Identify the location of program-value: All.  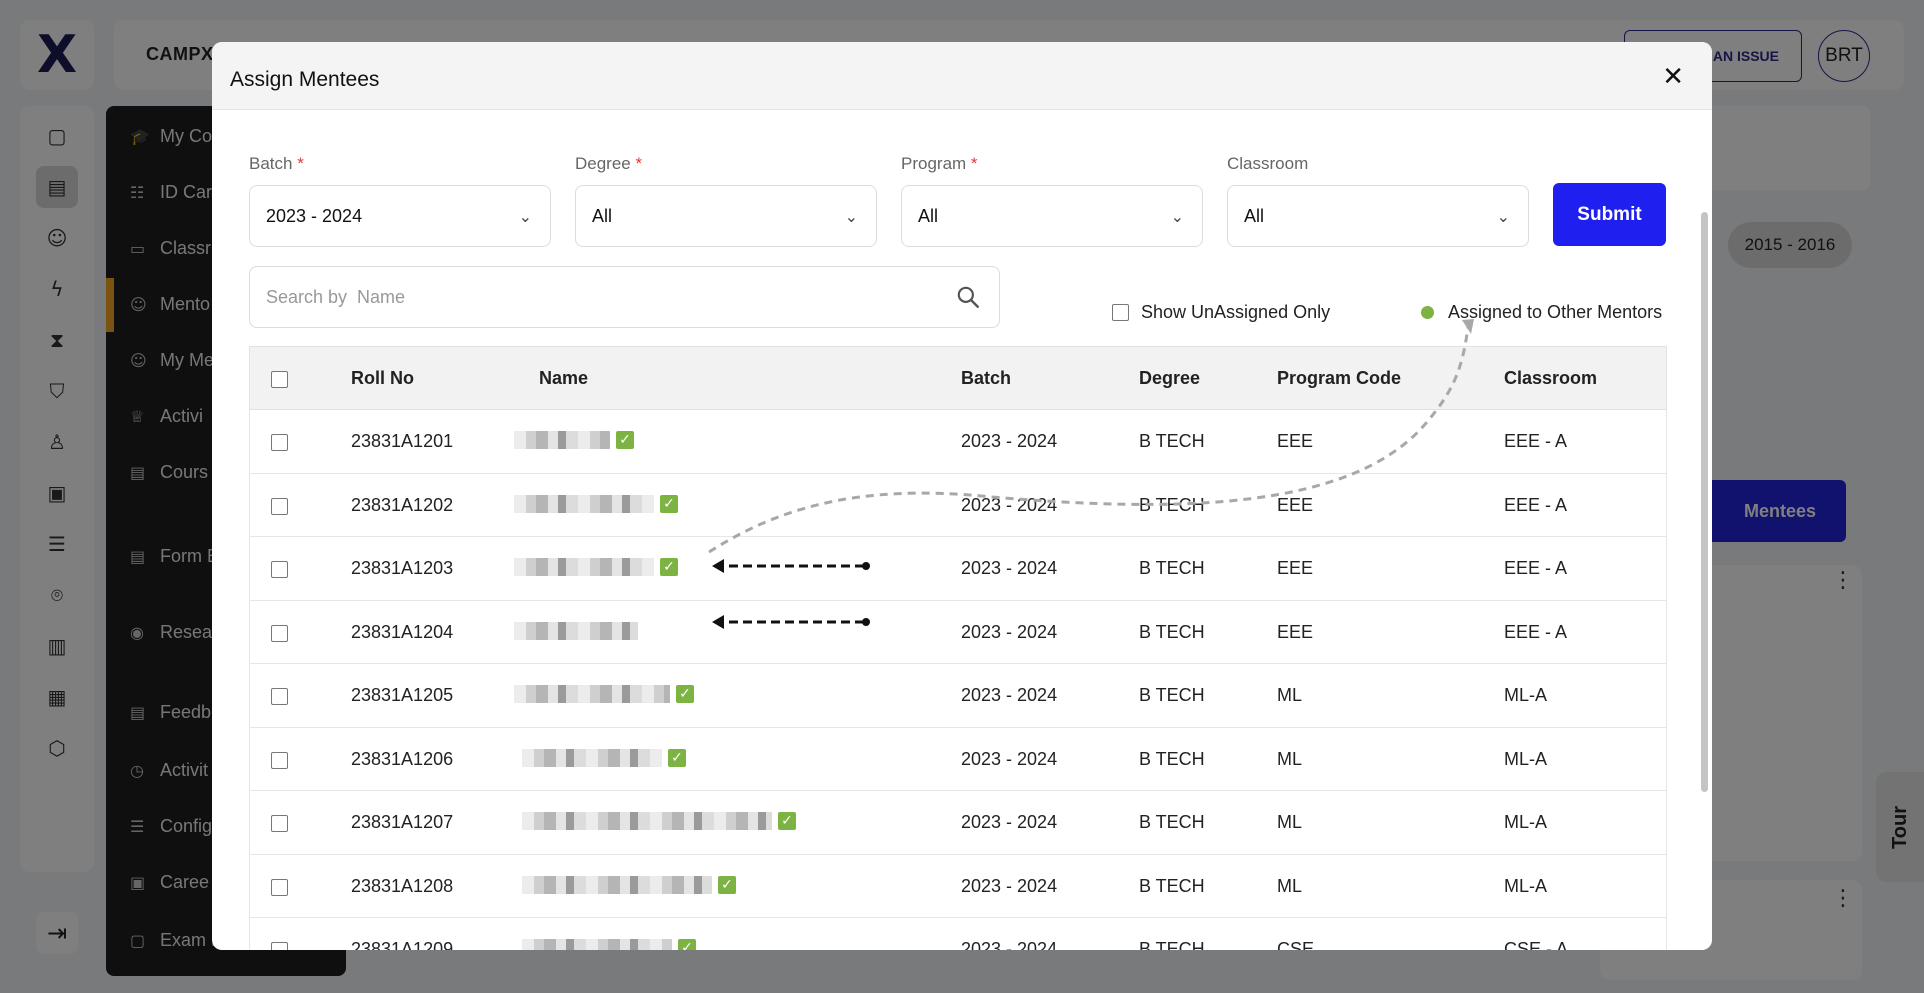
(928, 215).